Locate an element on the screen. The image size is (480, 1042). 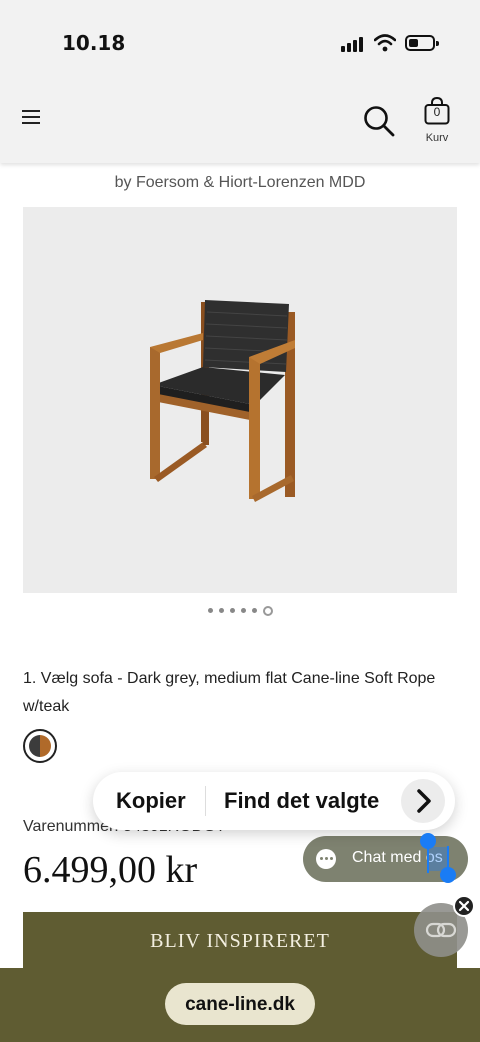
copy-option: Kopier is located at coordinates (151, 801).